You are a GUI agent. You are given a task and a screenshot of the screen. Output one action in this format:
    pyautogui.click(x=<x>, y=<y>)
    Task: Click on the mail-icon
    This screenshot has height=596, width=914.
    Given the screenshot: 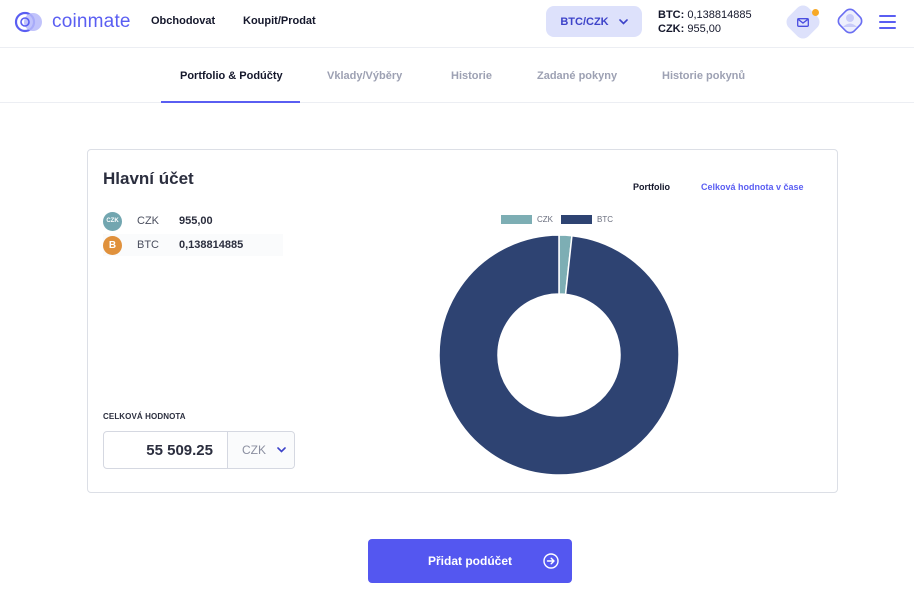 What is the action you would take?
    pyautogui.click(x=803, y=22)
    